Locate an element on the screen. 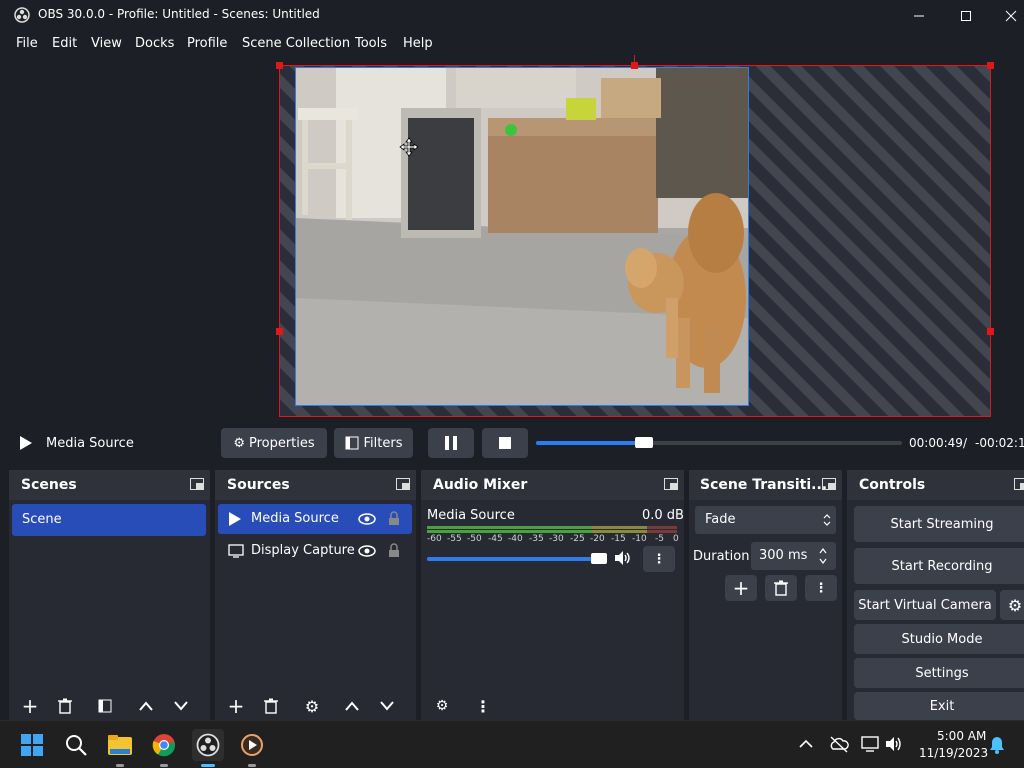 The width and height of the screenshot is (1024, 768). close-button is located at coordinates (1006, 16).